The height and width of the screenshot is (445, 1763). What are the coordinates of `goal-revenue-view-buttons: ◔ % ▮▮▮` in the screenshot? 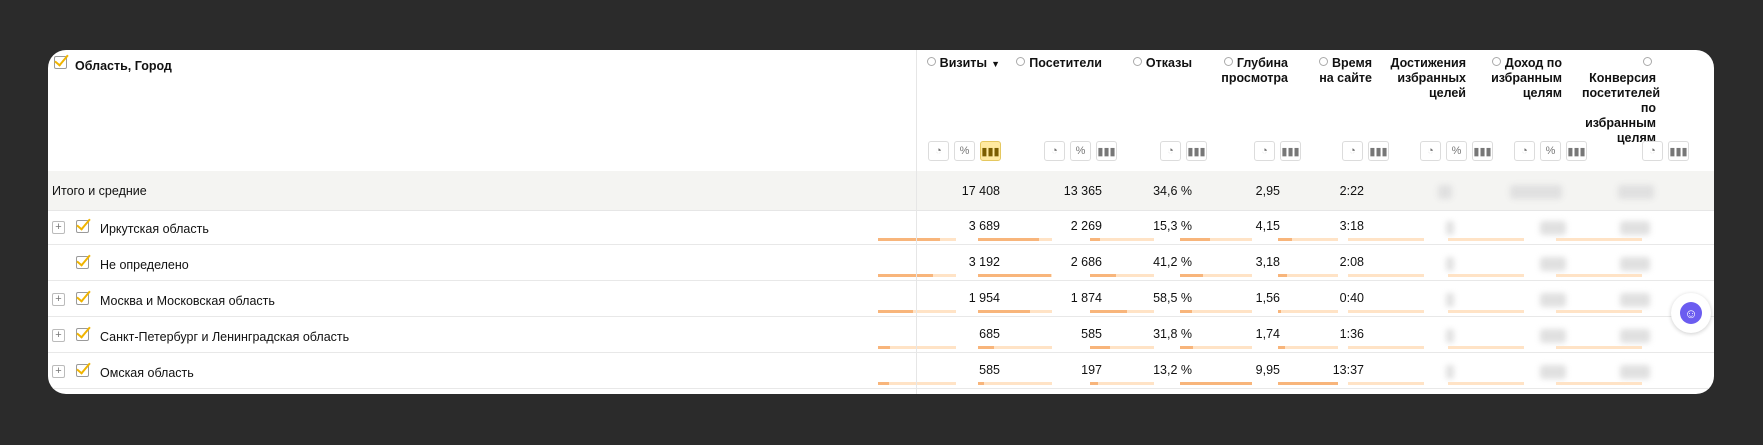 It's located at (1550, 151).